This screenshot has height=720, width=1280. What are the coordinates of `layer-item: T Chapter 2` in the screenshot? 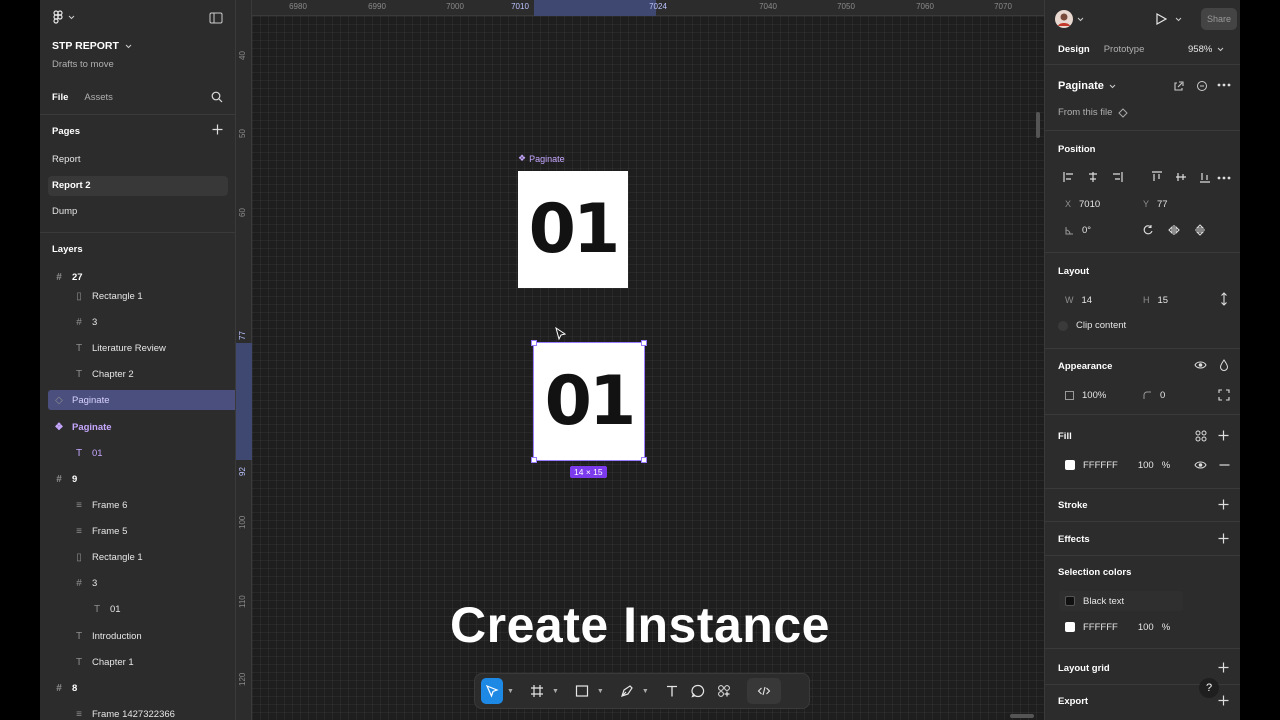 It's located at (141, 374).